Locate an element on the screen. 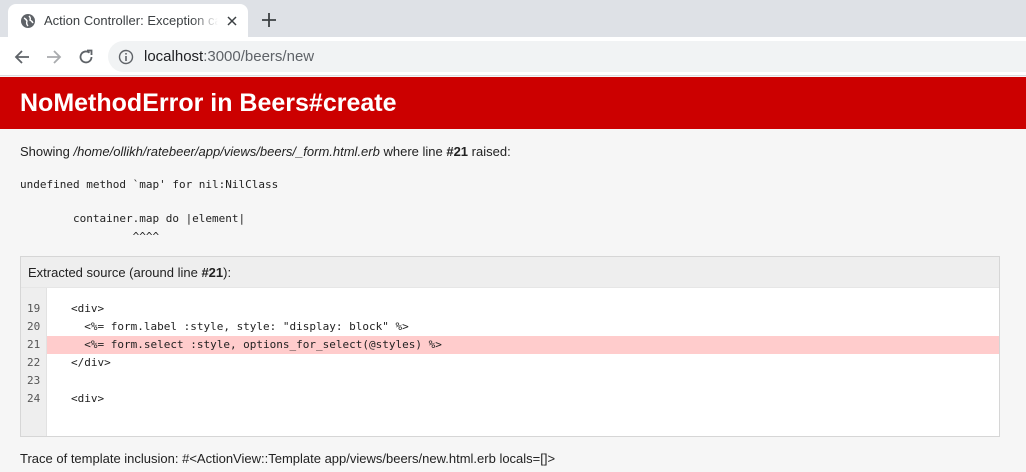 The height and width of the screenshot is (472, 1026). tab-strip: Action Controller: Exception caught is located at coordinates (513, 18).